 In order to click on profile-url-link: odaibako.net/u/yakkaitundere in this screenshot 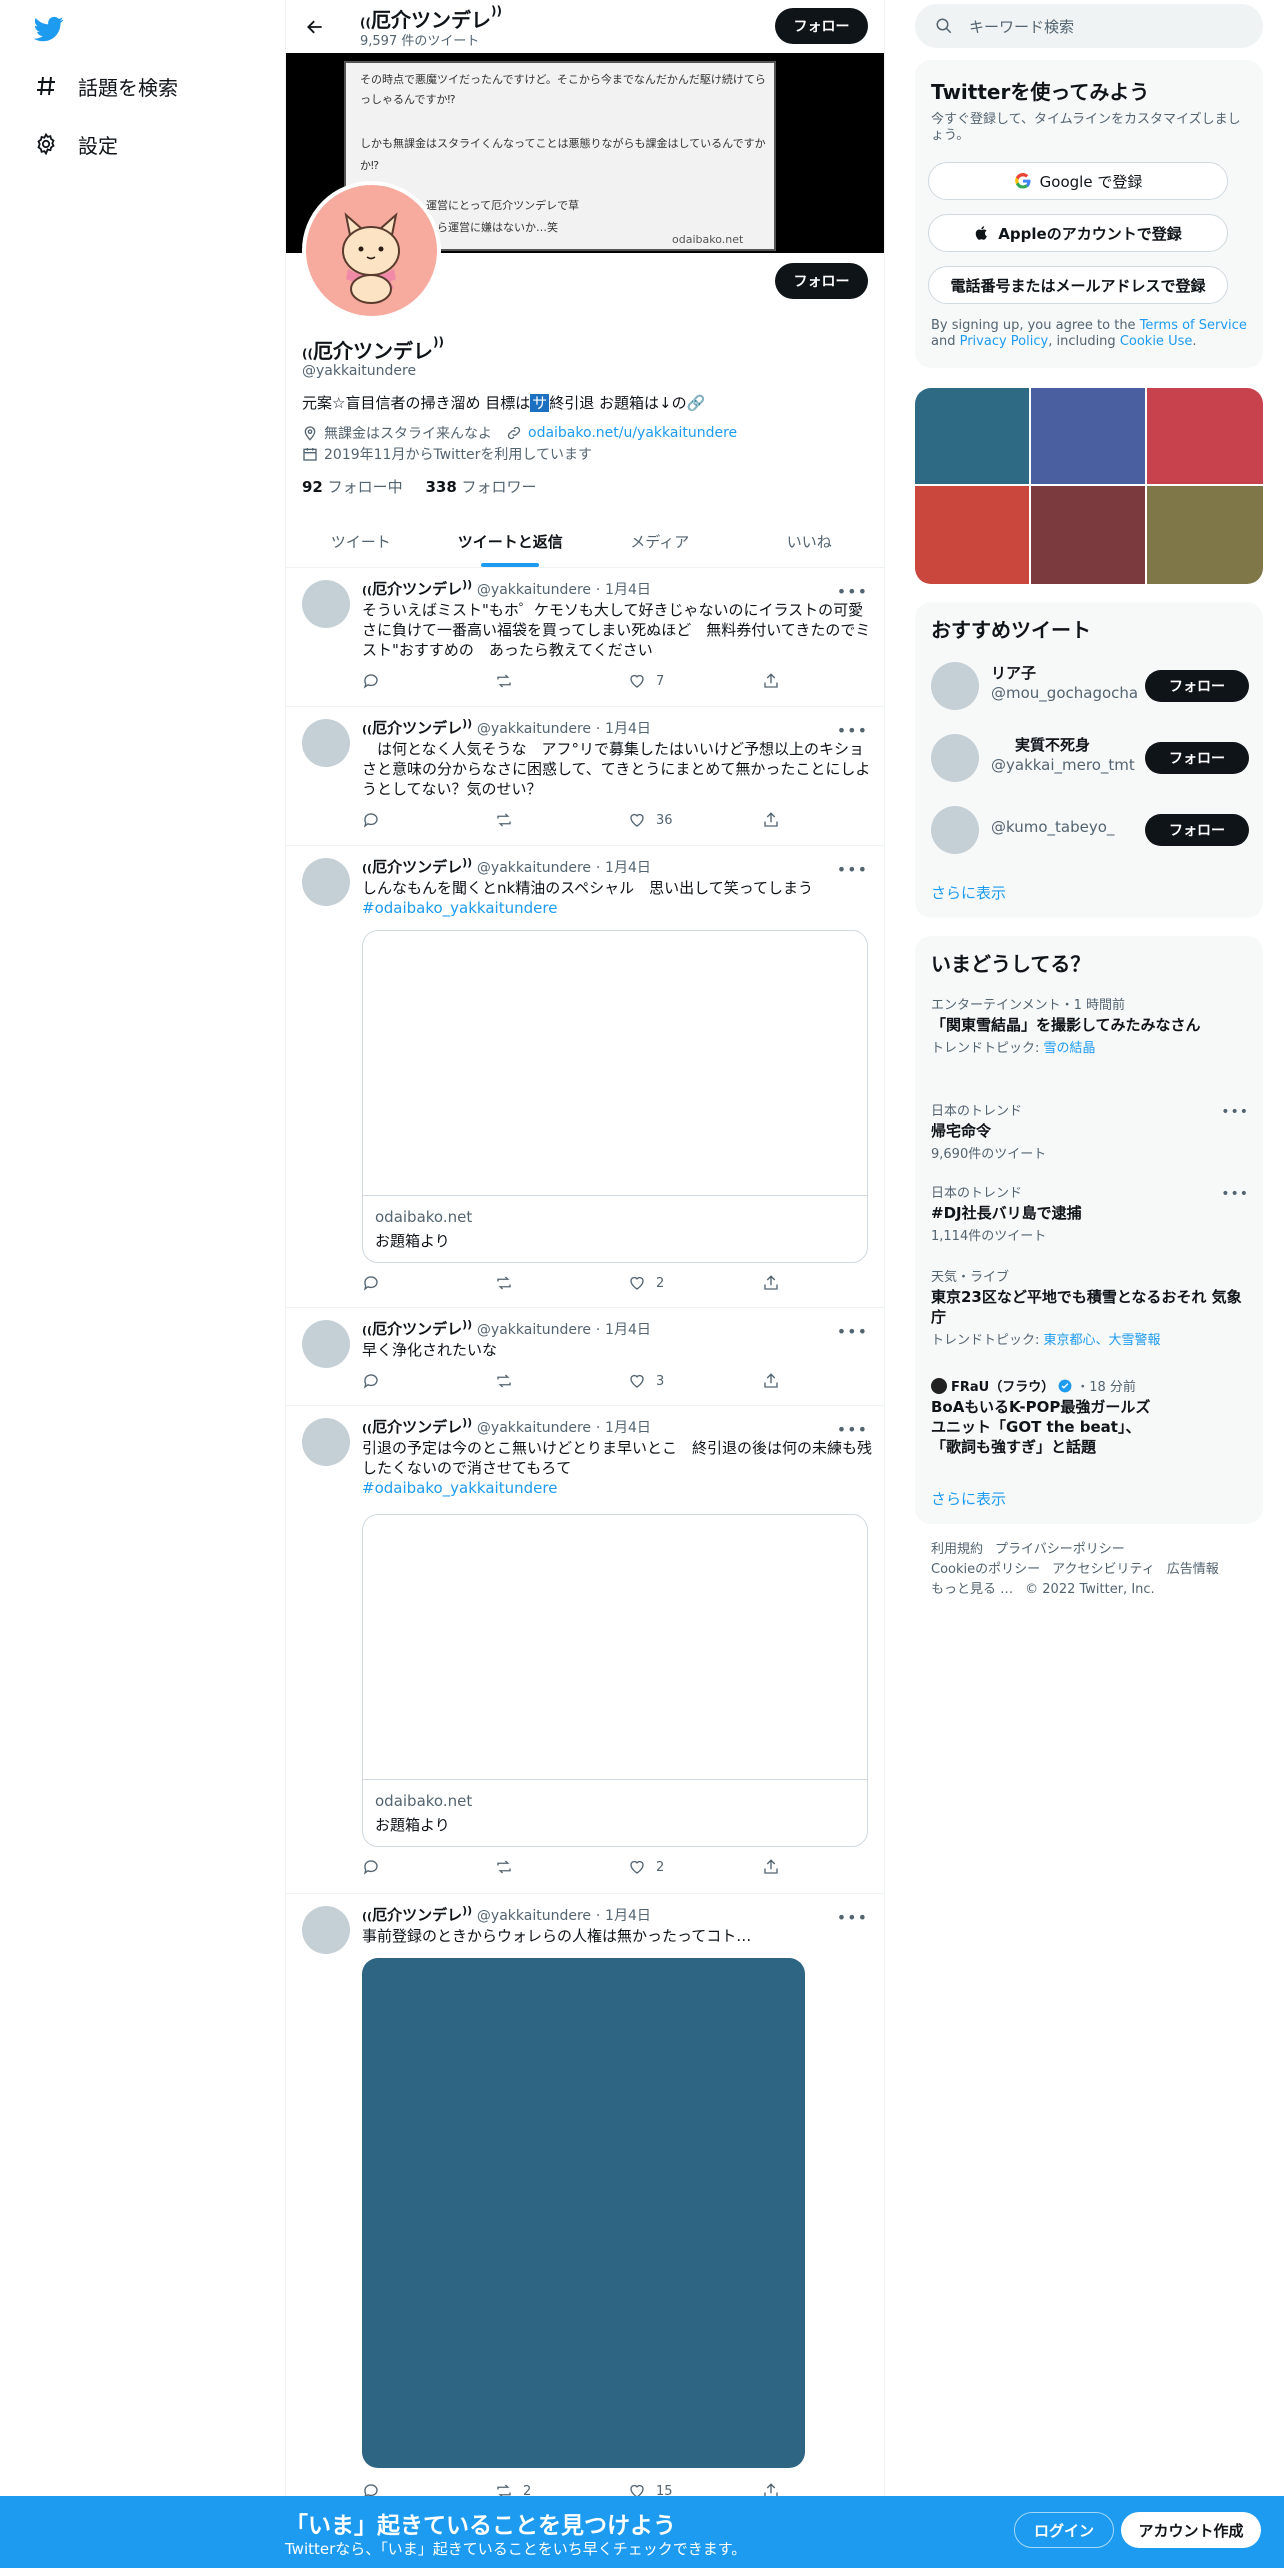, I will do `click(632, 433)`.